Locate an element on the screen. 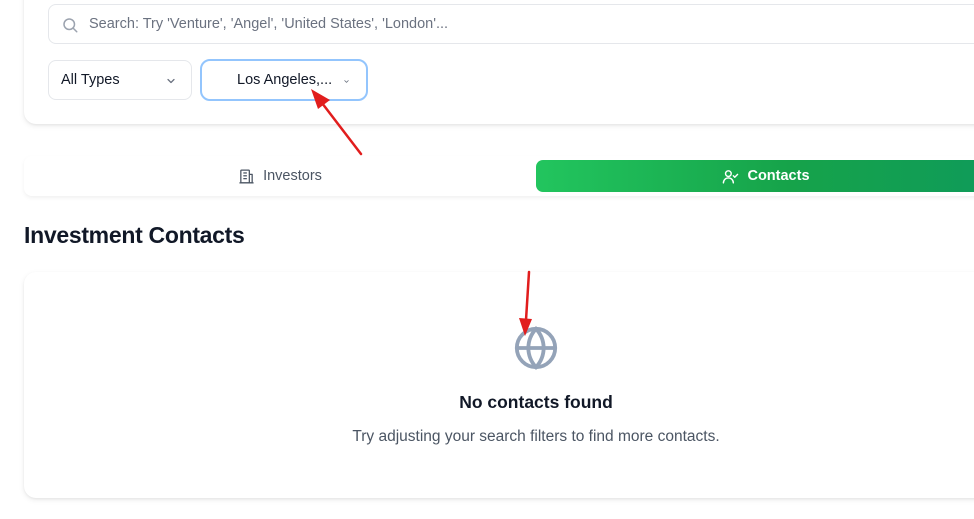  search-input is located at coordinates (529, 24).